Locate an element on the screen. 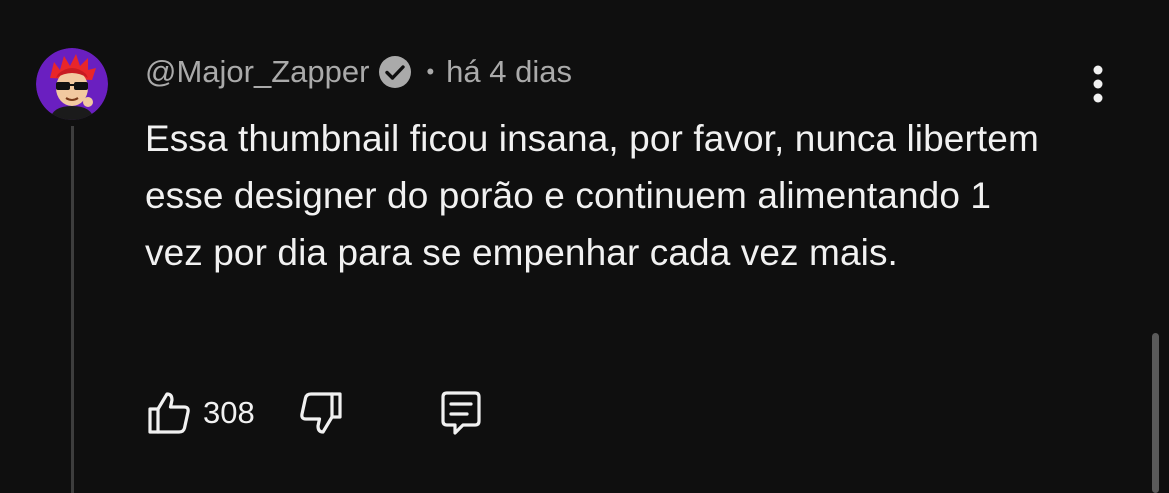 The height and width of the screenshot is (493, 1169). more-options-button is located at coordinates (1098, 84).